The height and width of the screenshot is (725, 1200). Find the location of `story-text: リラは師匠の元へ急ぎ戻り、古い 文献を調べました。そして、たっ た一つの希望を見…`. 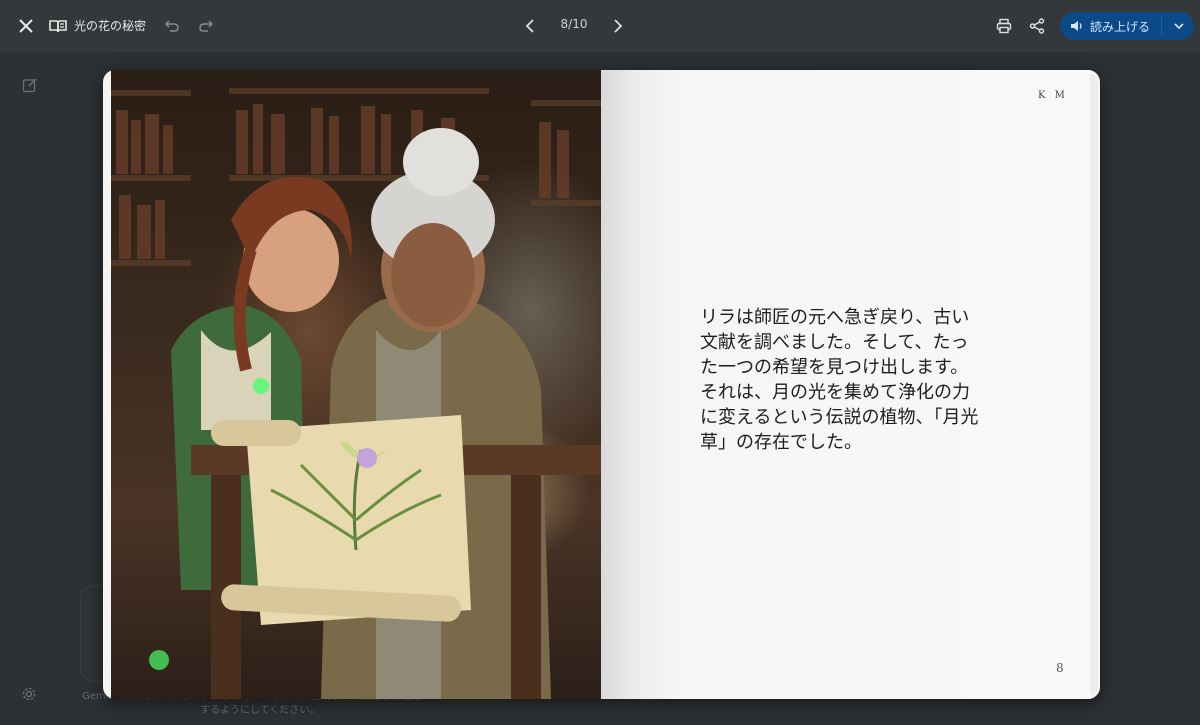

story-text: リラは師匠の元へ急ぎ戻り、古い 文献を調べました。そして、たっ た一つの希望を見… is located at coordinates (850, 380).